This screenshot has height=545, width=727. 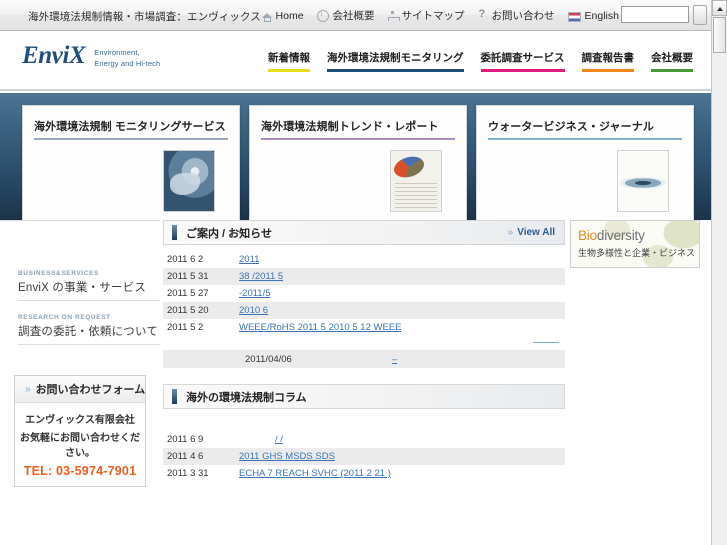 What do you see at coordinates (287, 456) in the screenshot?
I see `news-title-link: 2011 GHS MSDS SDS` at bounding box center [287, 456].